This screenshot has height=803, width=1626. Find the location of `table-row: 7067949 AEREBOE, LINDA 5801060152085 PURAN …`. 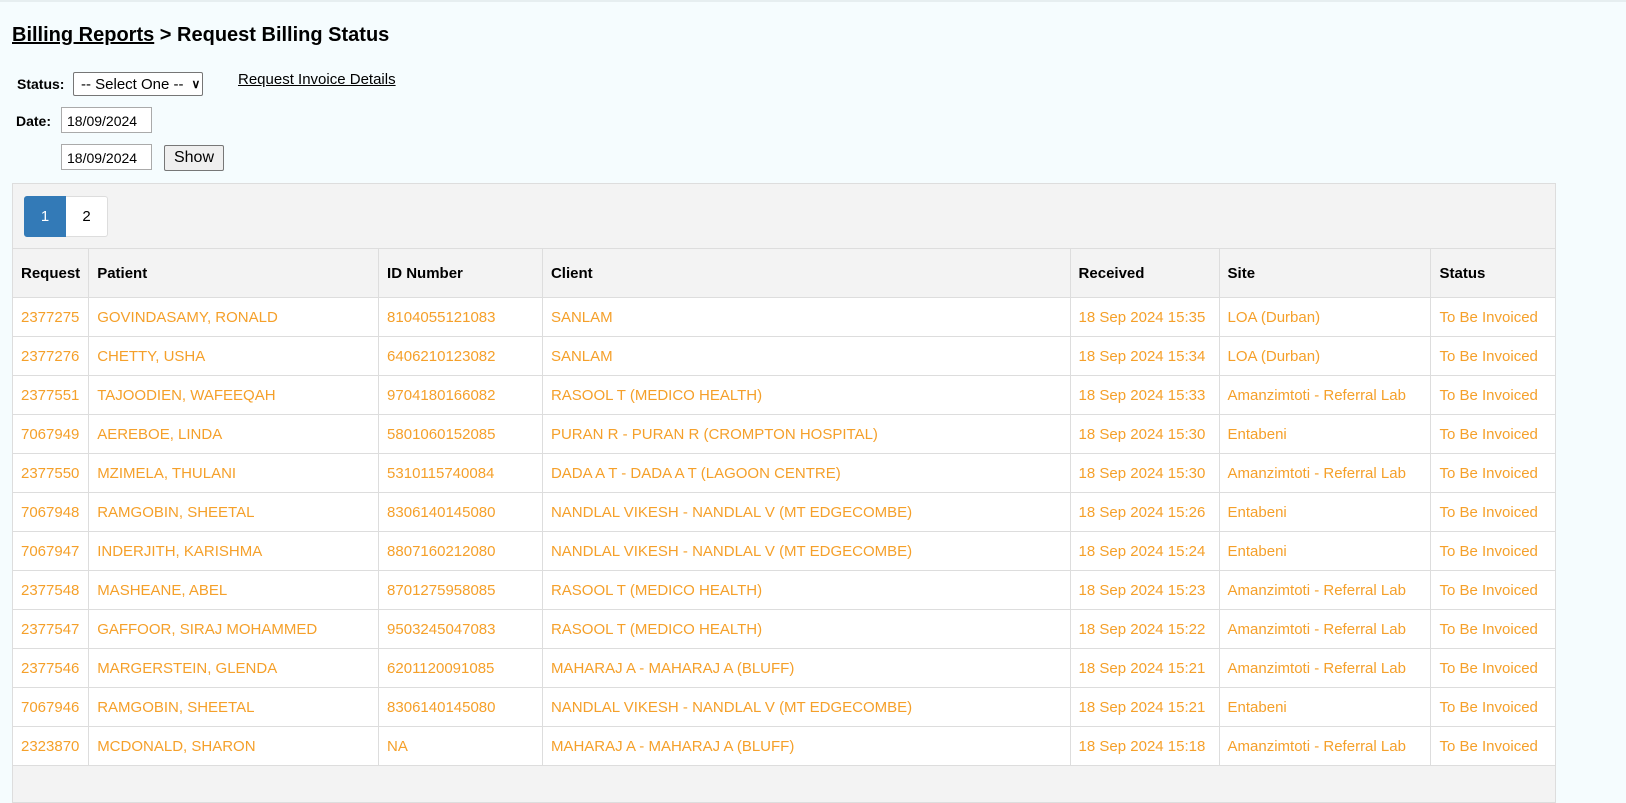

table-row: 7067949 AEREBOE, LINDA 5801060152085 PURAN … is located at coordinates (784, 434).